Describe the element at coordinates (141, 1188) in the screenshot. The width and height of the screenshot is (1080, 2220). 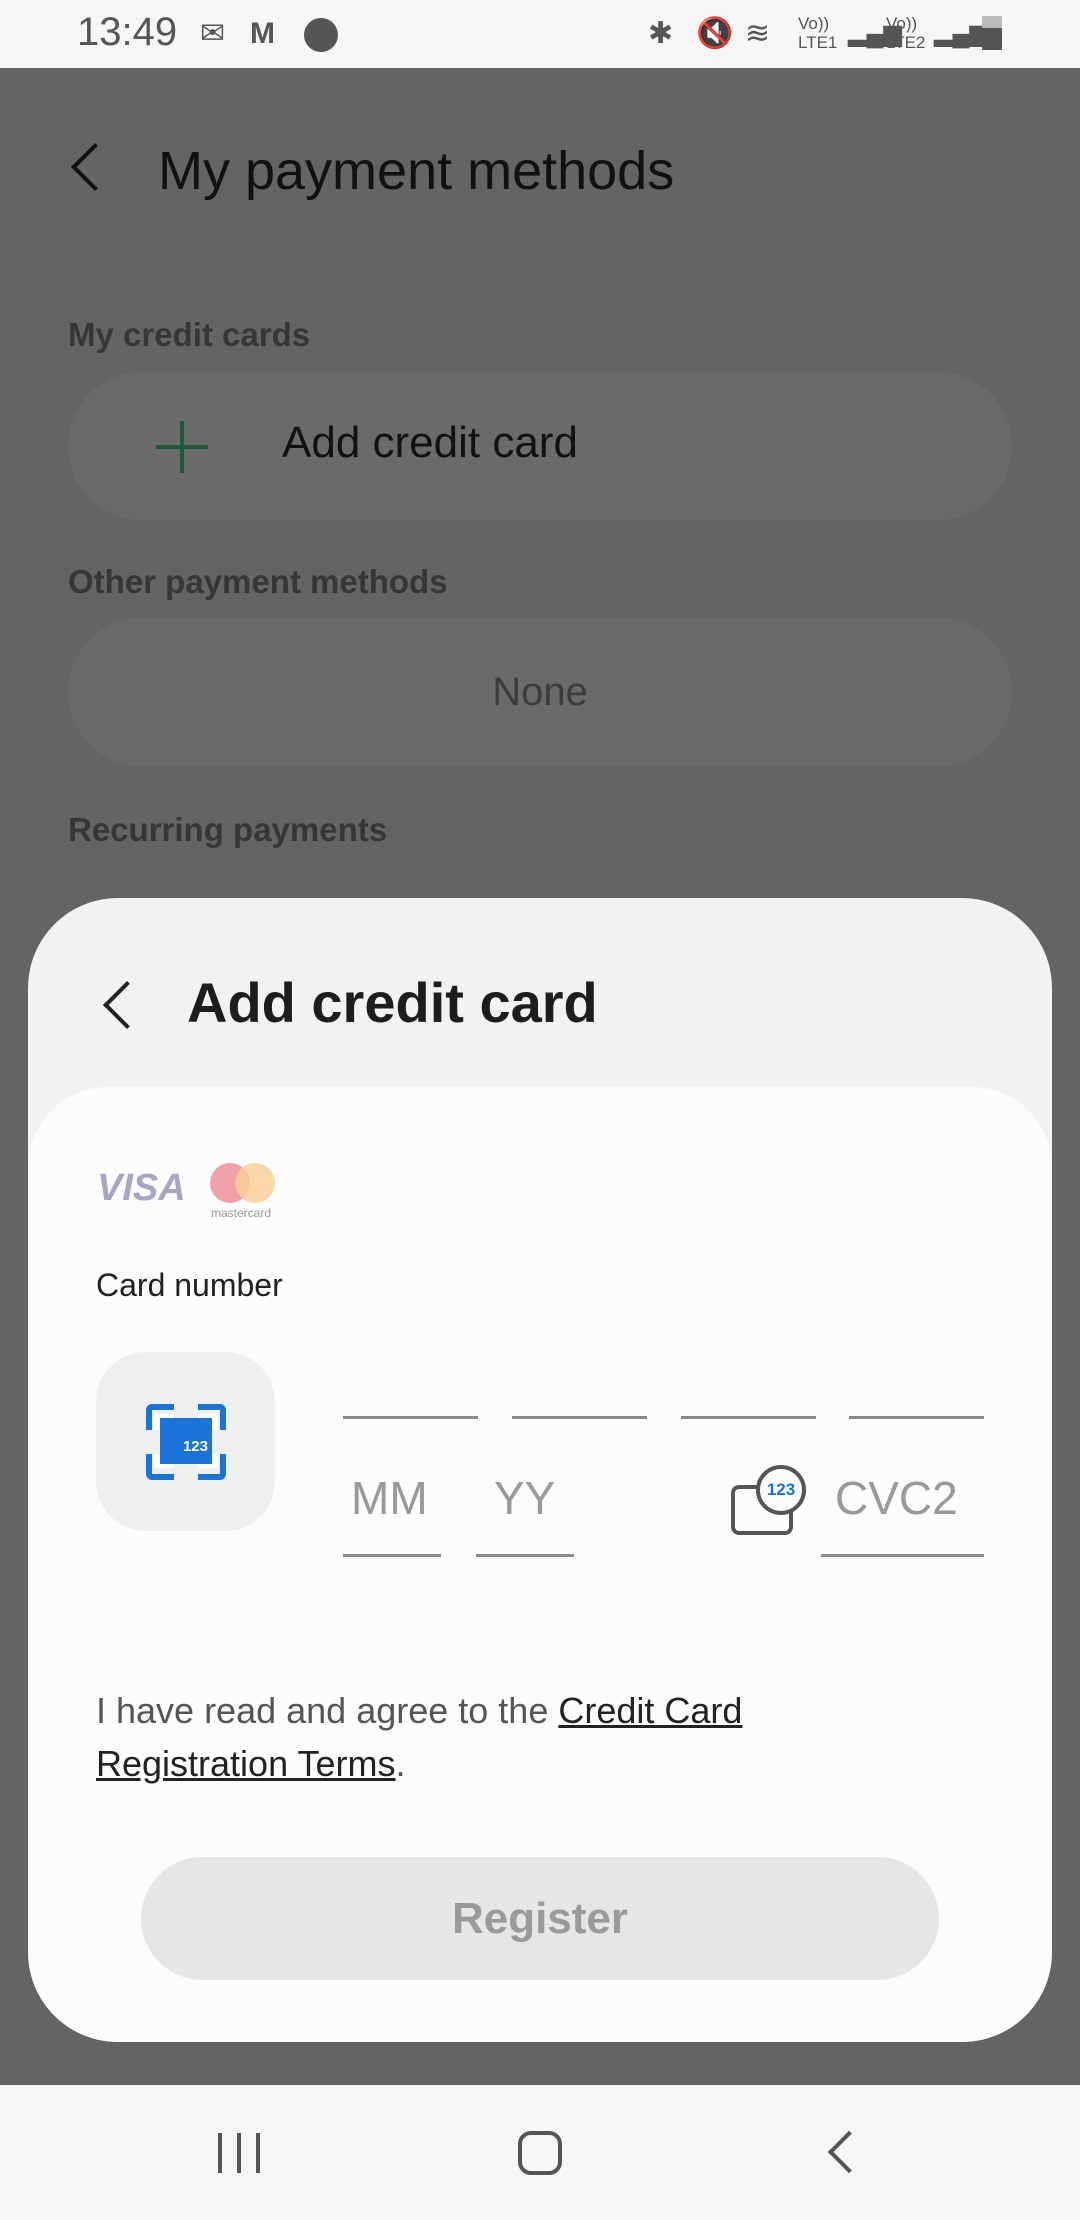
I see `visa-logo: VISA` at that location.